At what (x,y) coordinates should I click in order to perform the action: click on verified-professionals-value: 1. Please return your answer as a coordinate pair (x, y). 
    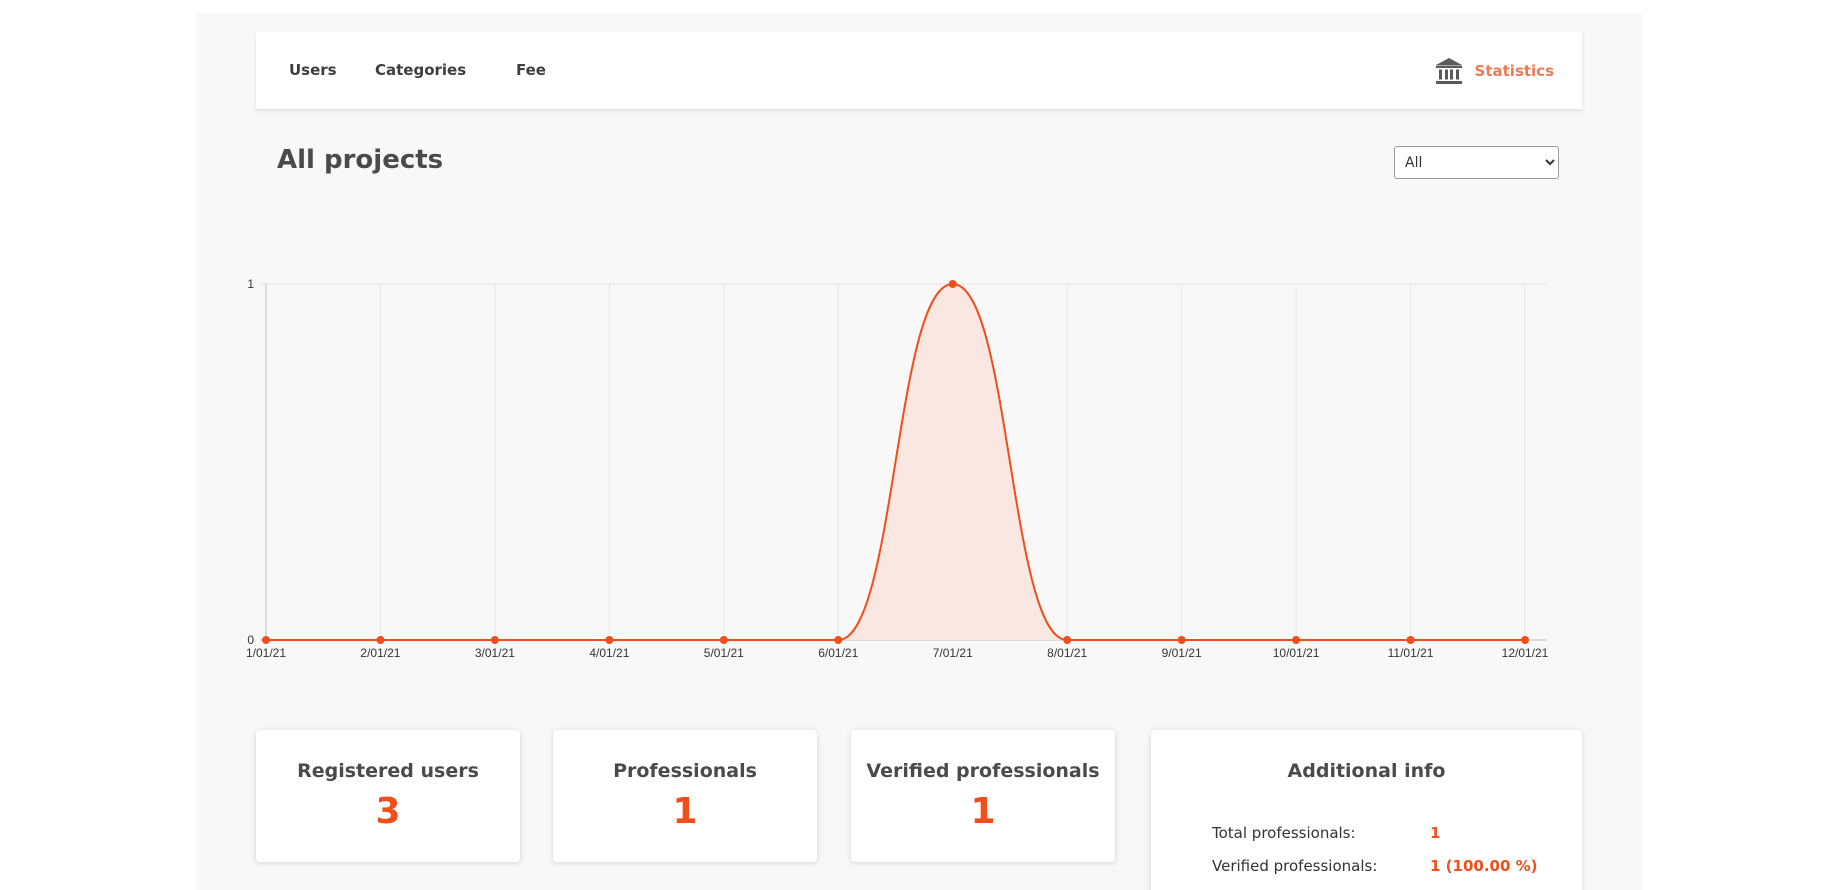
    Looking at the image, I should click on (983, 811).